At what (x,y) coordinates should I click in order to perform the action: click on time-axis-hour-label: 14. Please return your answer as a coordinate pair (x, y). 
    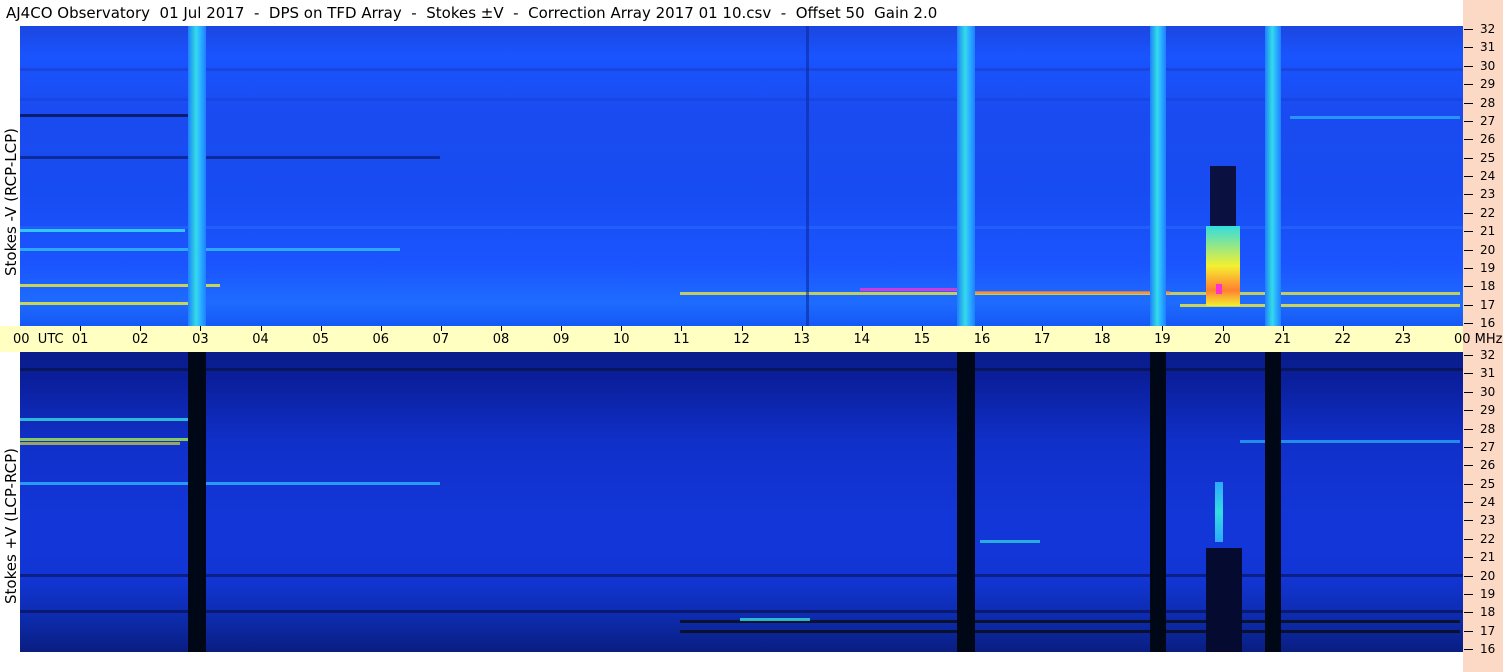
    Looking at the image, I should click on (862, 339).